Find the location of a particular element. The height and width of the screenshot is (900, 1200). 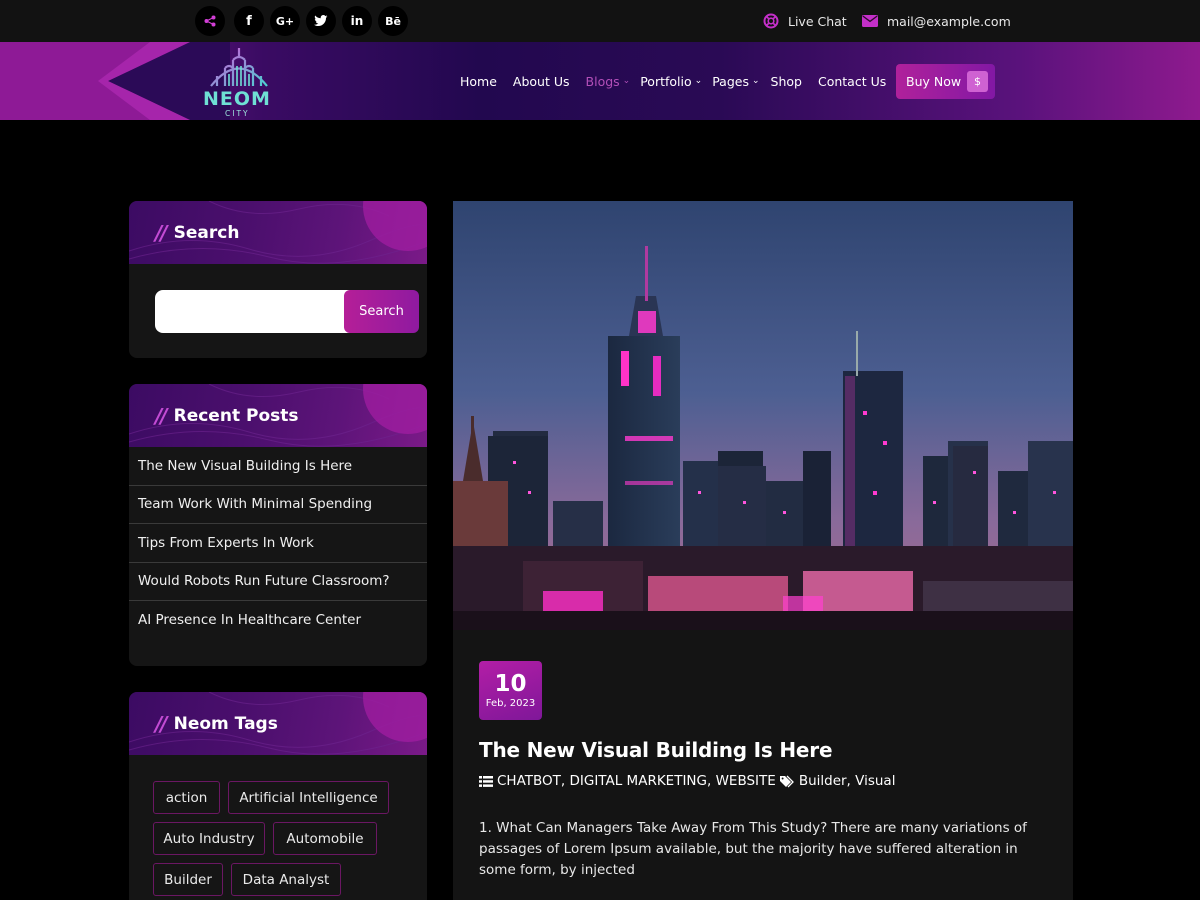

google-plus-icon: G+ is located at coordinates (285, 21).